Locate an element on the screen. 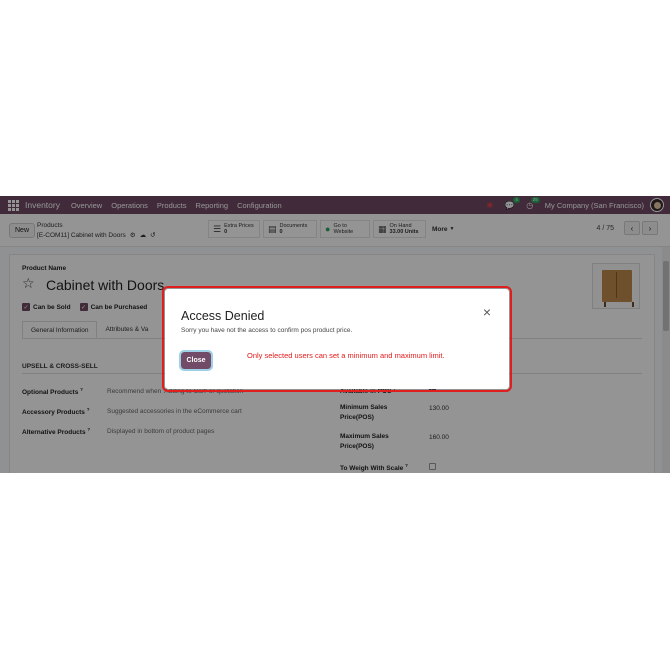  close-button: Close is located at coordinates (196, 360).